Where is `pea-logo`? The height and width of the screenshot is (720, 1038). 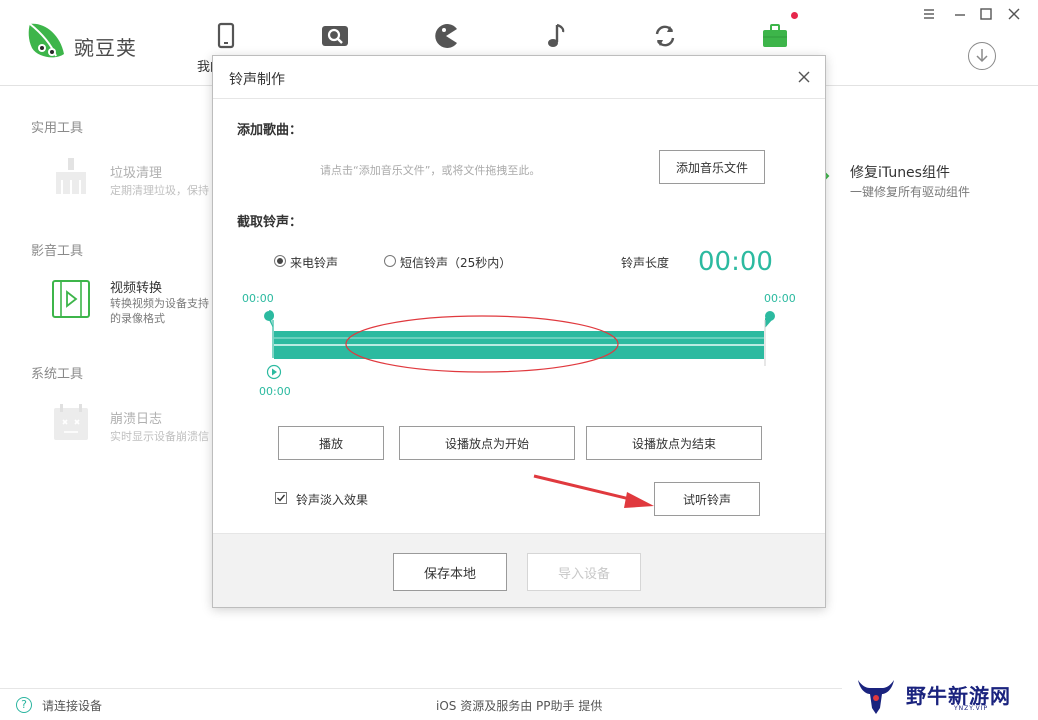
pea-logo is located at coordinates (46, 40).